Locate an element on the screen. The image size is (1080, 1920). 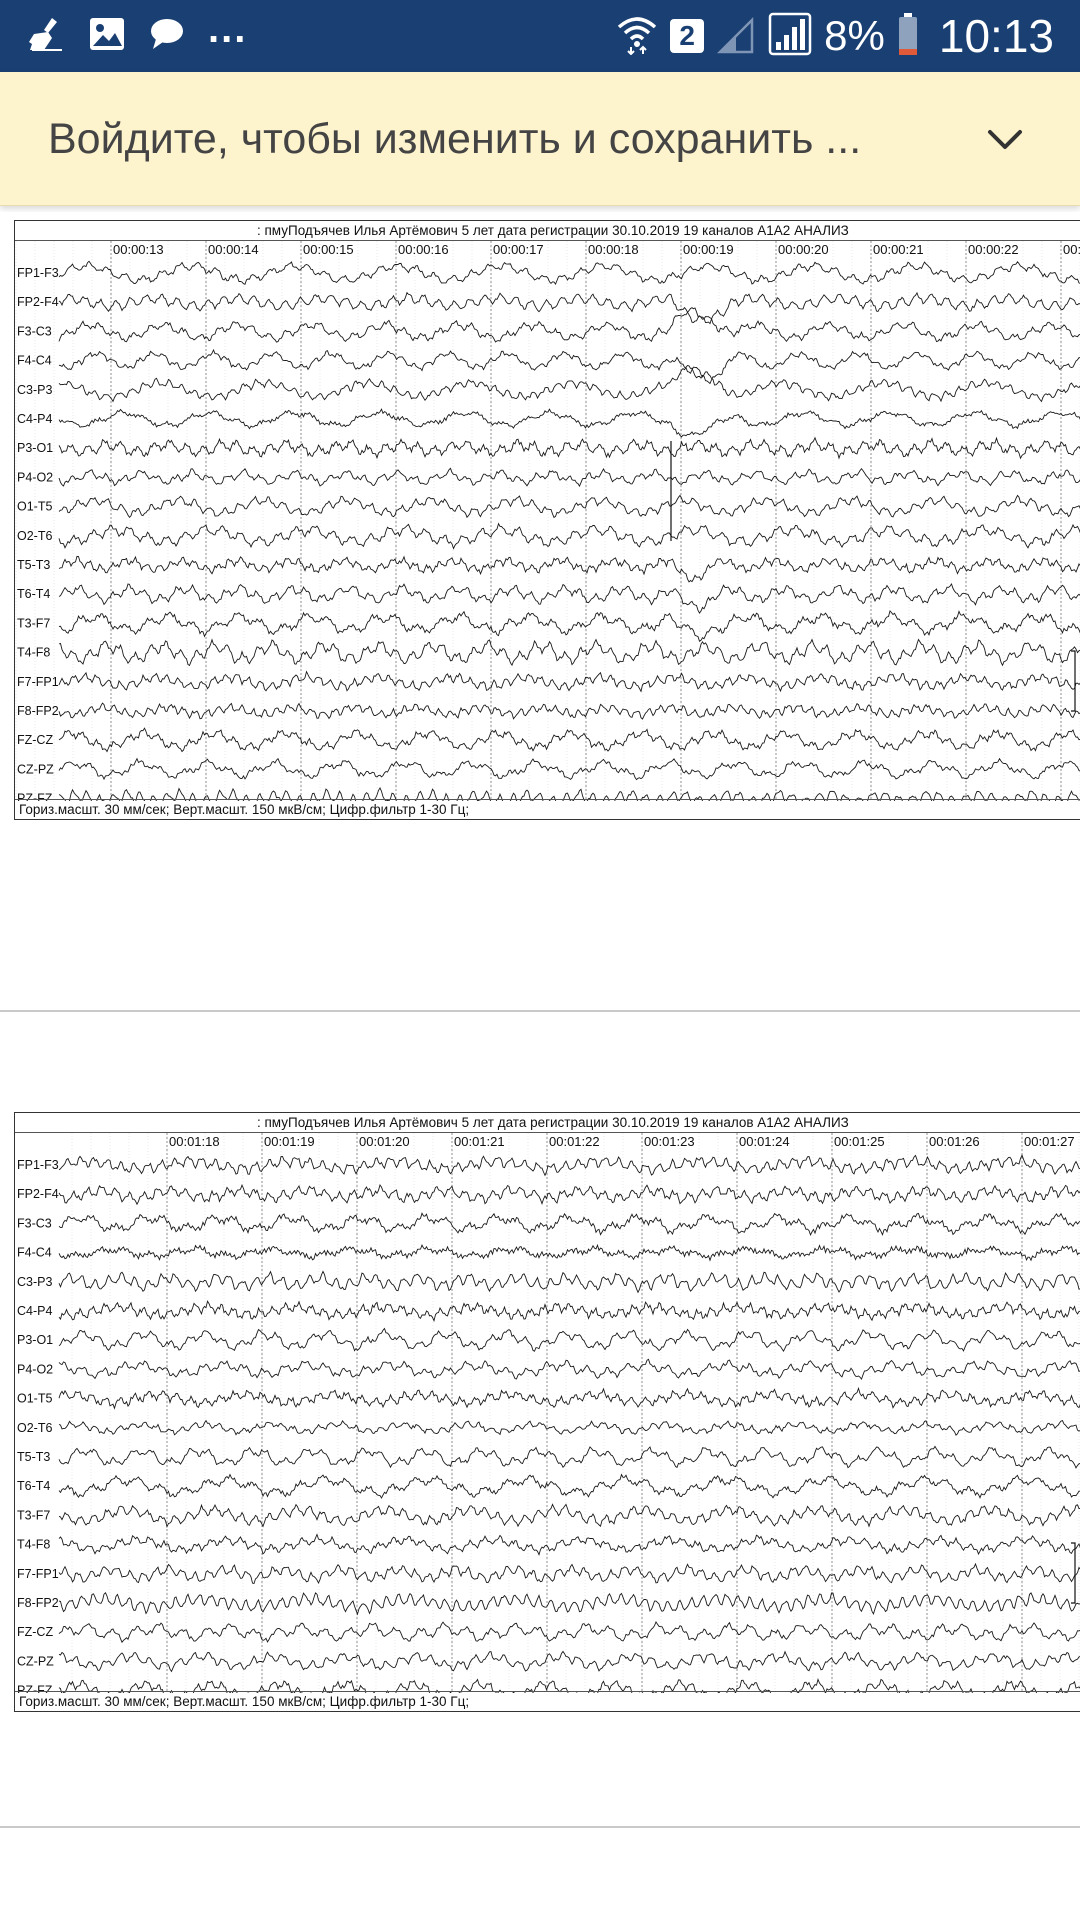
time-label: 00:01:25 is located at coordinates (859, 1141).